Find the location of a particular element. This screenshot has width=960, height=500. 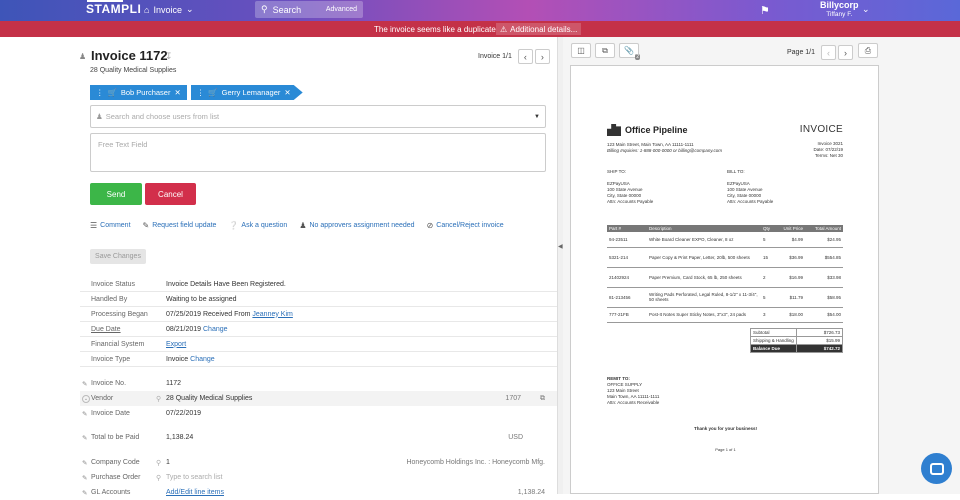

expand-icon: ⌄ is located at coordinates (86, 398).